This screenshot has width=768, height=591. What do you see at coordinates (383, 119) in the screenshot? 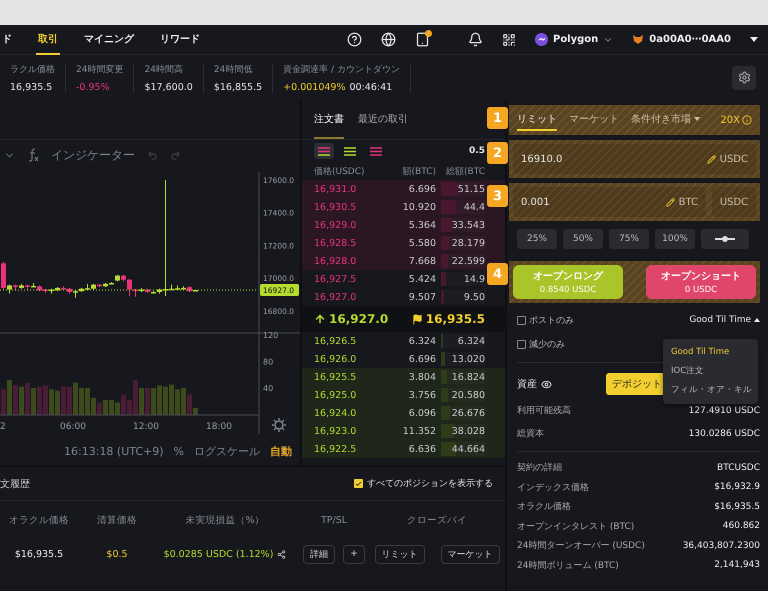
I see `order-book-tab: 最近の取引` at bounding box center [383, 119].